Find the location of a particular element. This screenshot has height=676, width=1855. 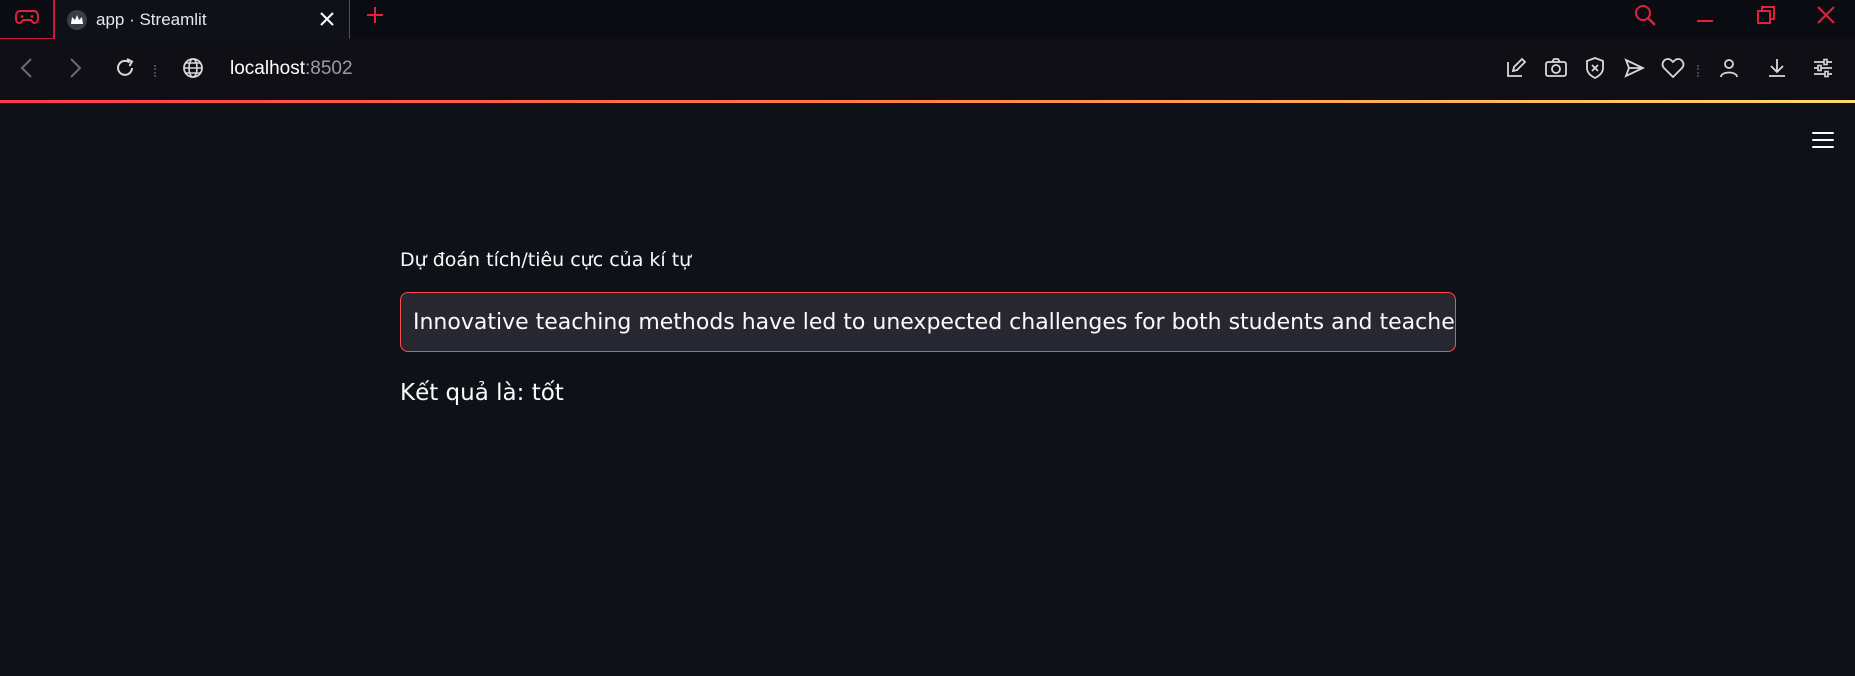

navigation-bar: localhost:8502 is located at coordinates (927, 70).